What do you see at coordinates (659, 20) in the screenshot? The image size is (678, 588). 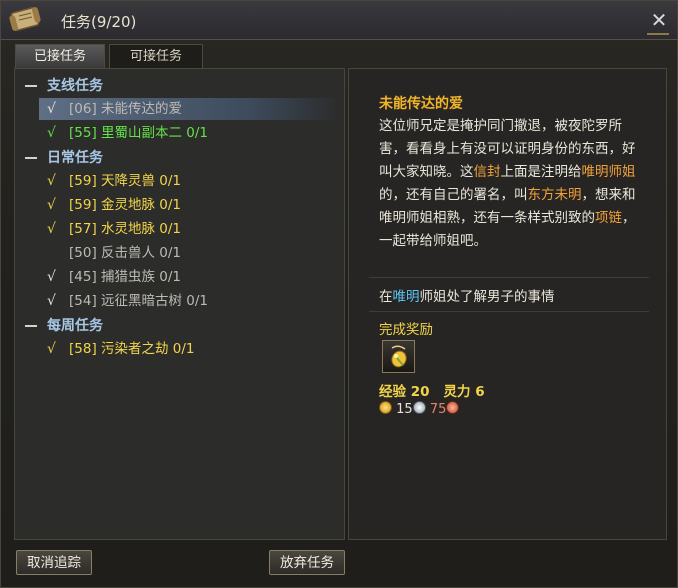 I see `close-icon: ✕` at bounding box center [659, 20].